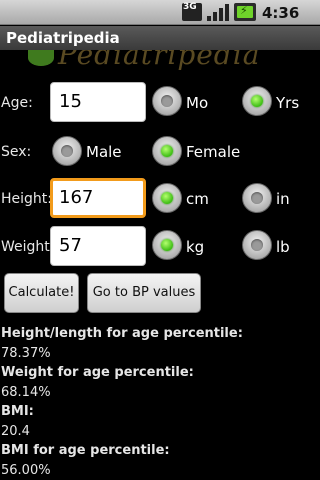  I want to click on leaf-icon, so click(41, 58).